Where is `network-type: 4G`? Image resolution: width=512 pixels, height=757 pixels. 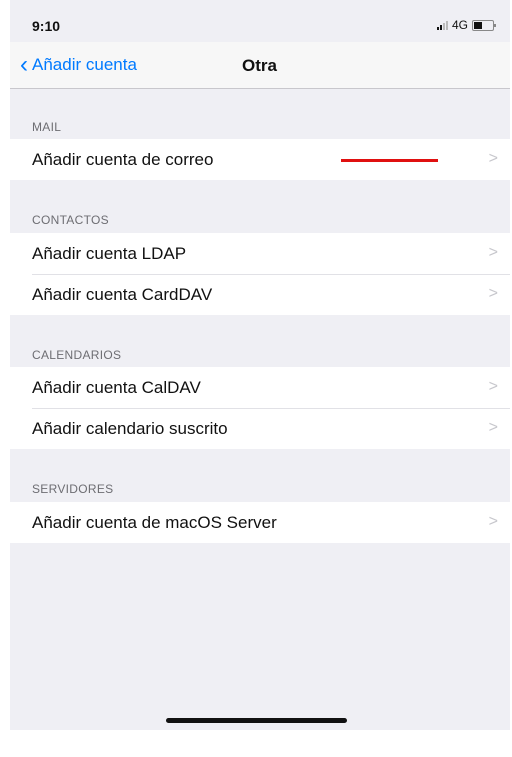 network-type: 4G is located at coordinates (459, 25).